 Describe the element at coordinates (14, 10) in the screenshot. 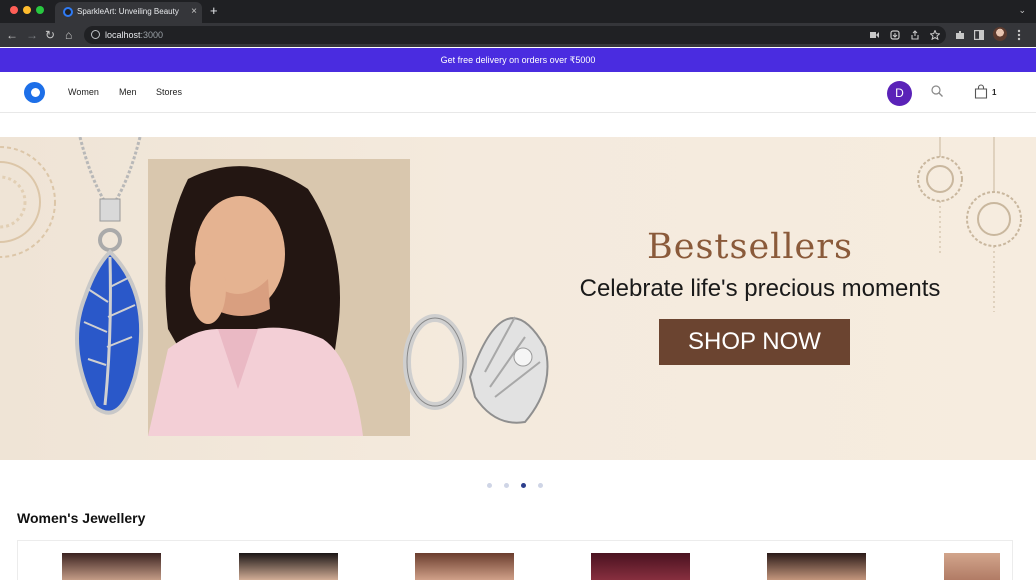

I see `close-window-button` at that location.